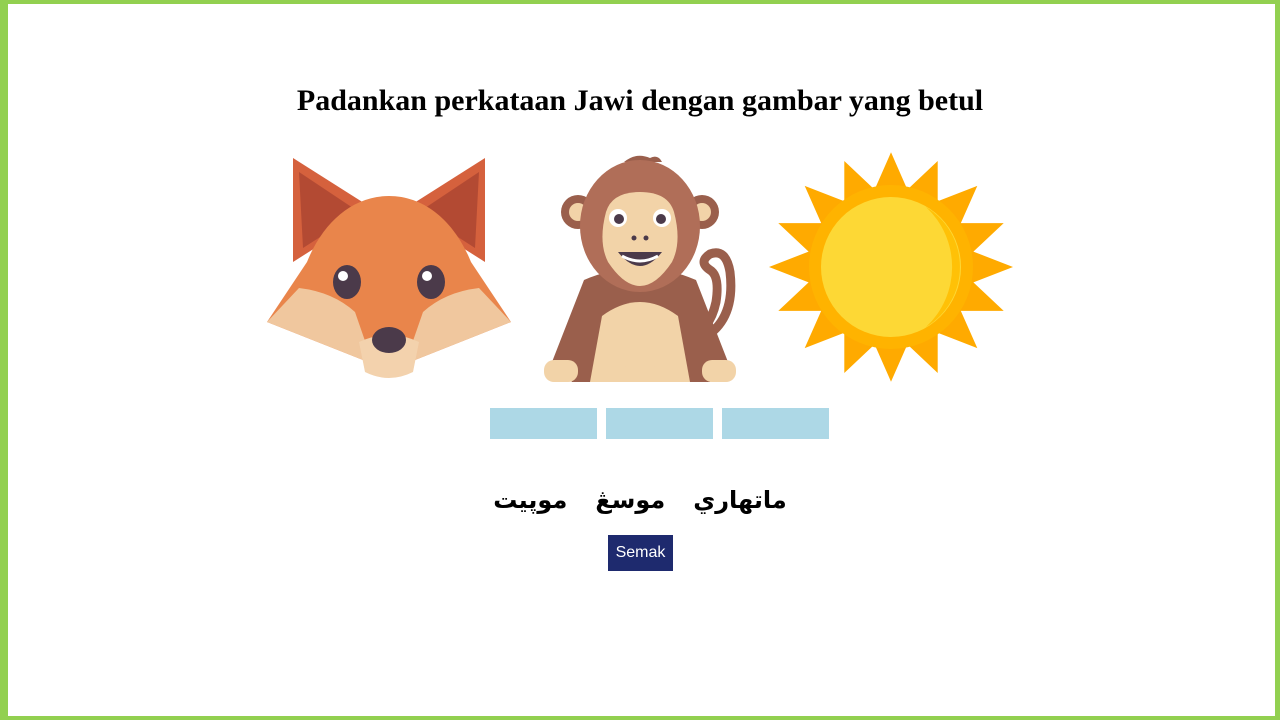 This screenshot has height=720, width=1280. Describe the element at coordinates (530, 500) in the screenshot. I see `word-card: موپيت` at that location.